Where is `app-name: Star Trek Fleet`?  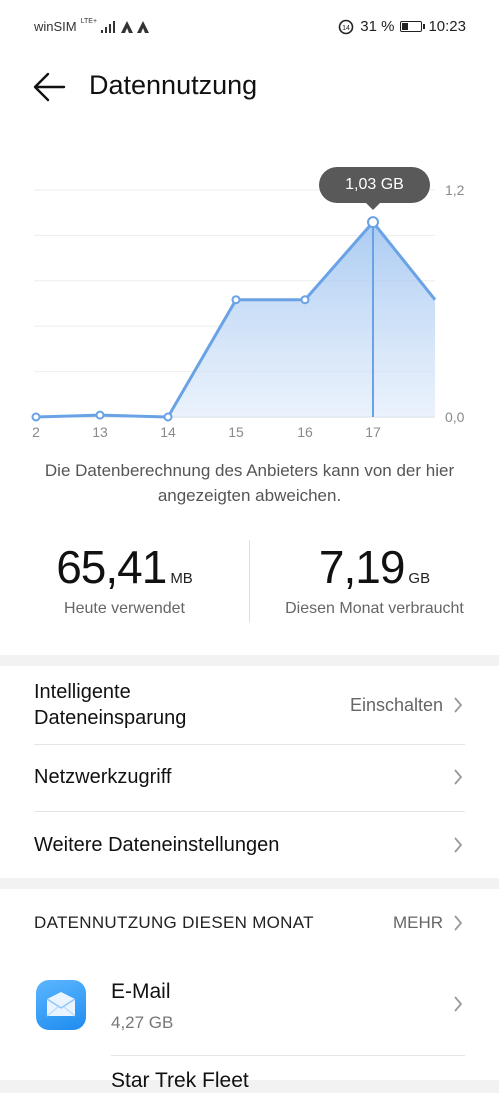
app-name: Star Trek Fleet is located at coordinates (180, 1081).